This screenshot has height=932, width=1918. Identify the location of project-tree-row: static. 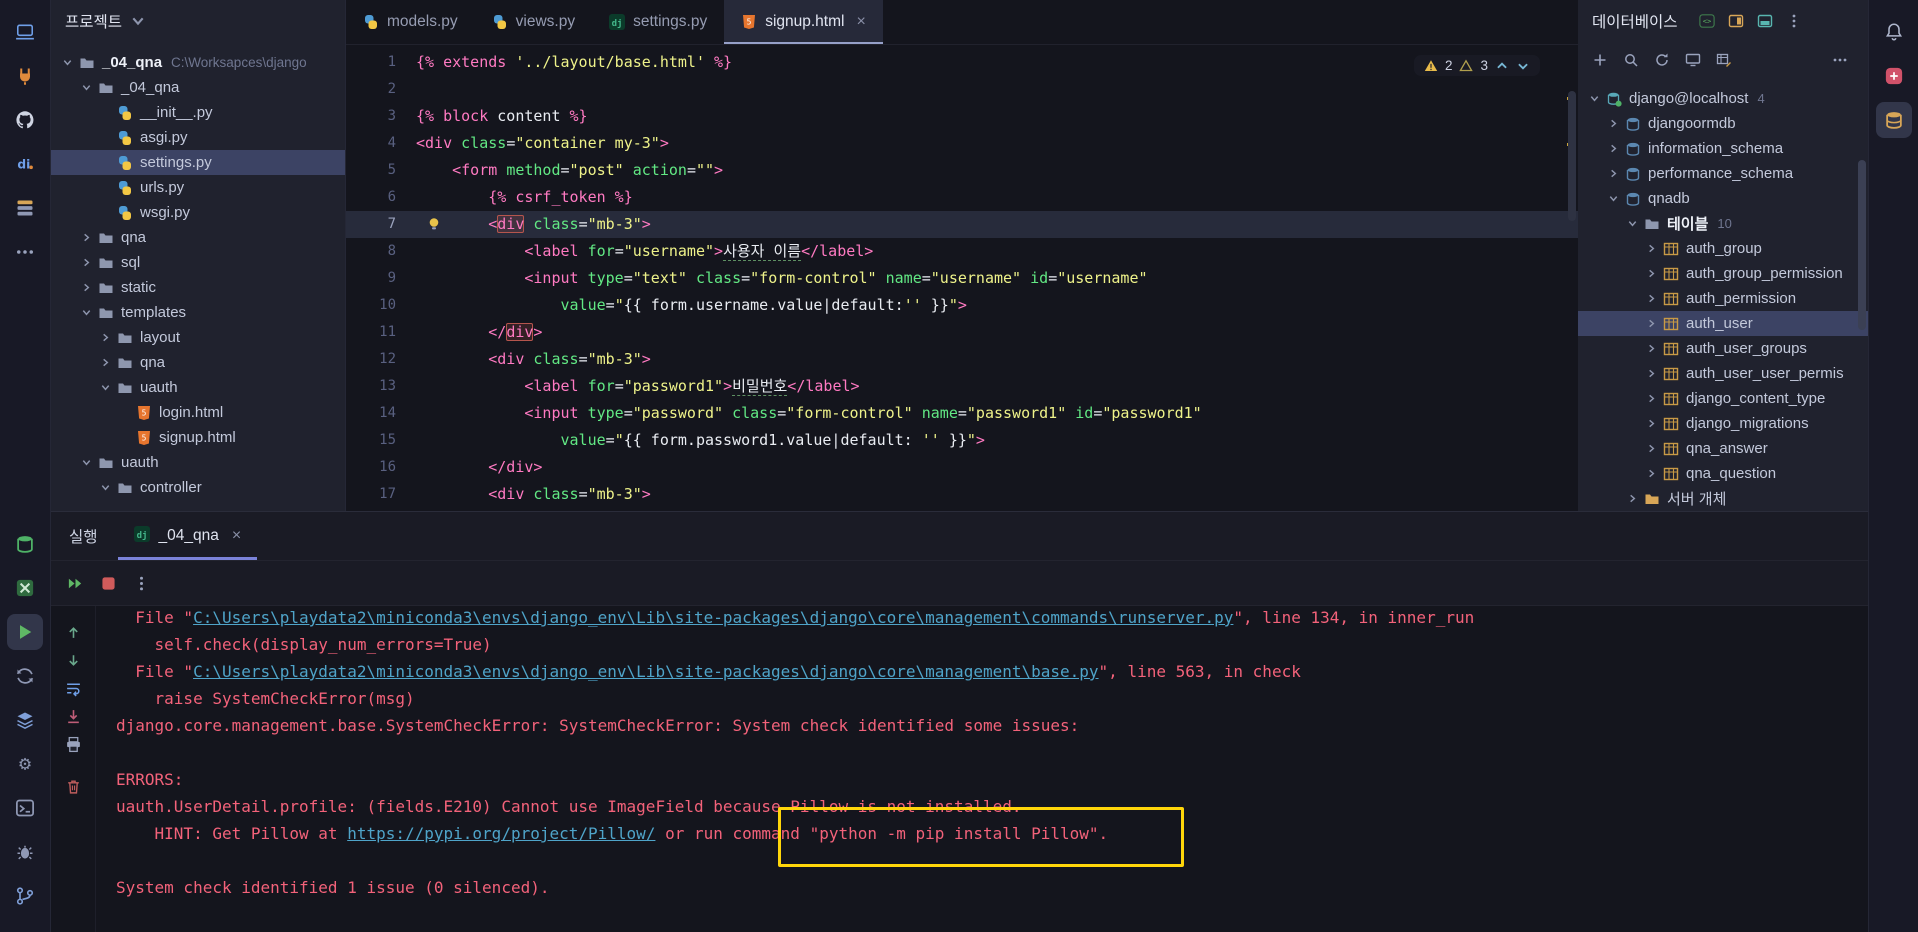
(198, 287).